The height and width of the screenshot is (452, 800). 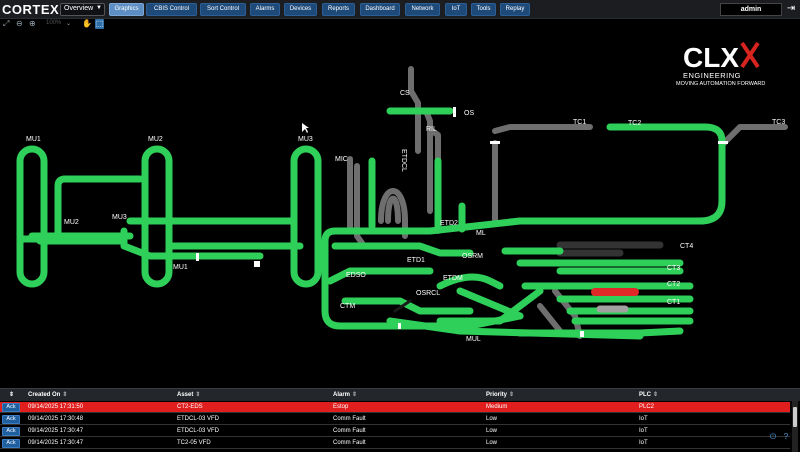 What do you see at coordinates (795, 417) in the screenshot?
I see `alarm-scroll-thumb` at bounding box center [795, 417].